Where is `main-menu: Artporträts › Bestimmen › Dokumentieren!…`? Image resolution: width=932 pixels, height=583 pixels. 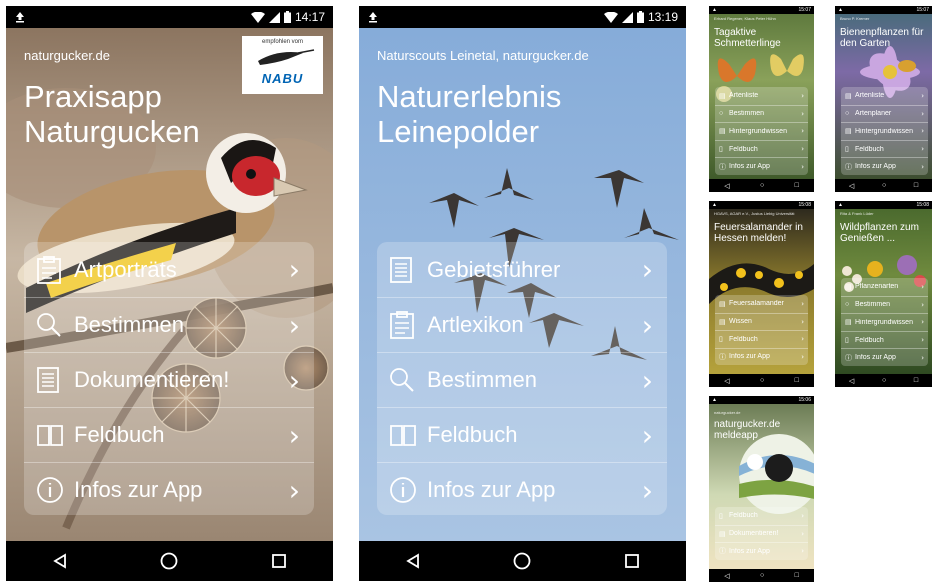
main-menu: Artporträts › Bestimmen › Dokumentieren!… is located at coordinates (169, 378).